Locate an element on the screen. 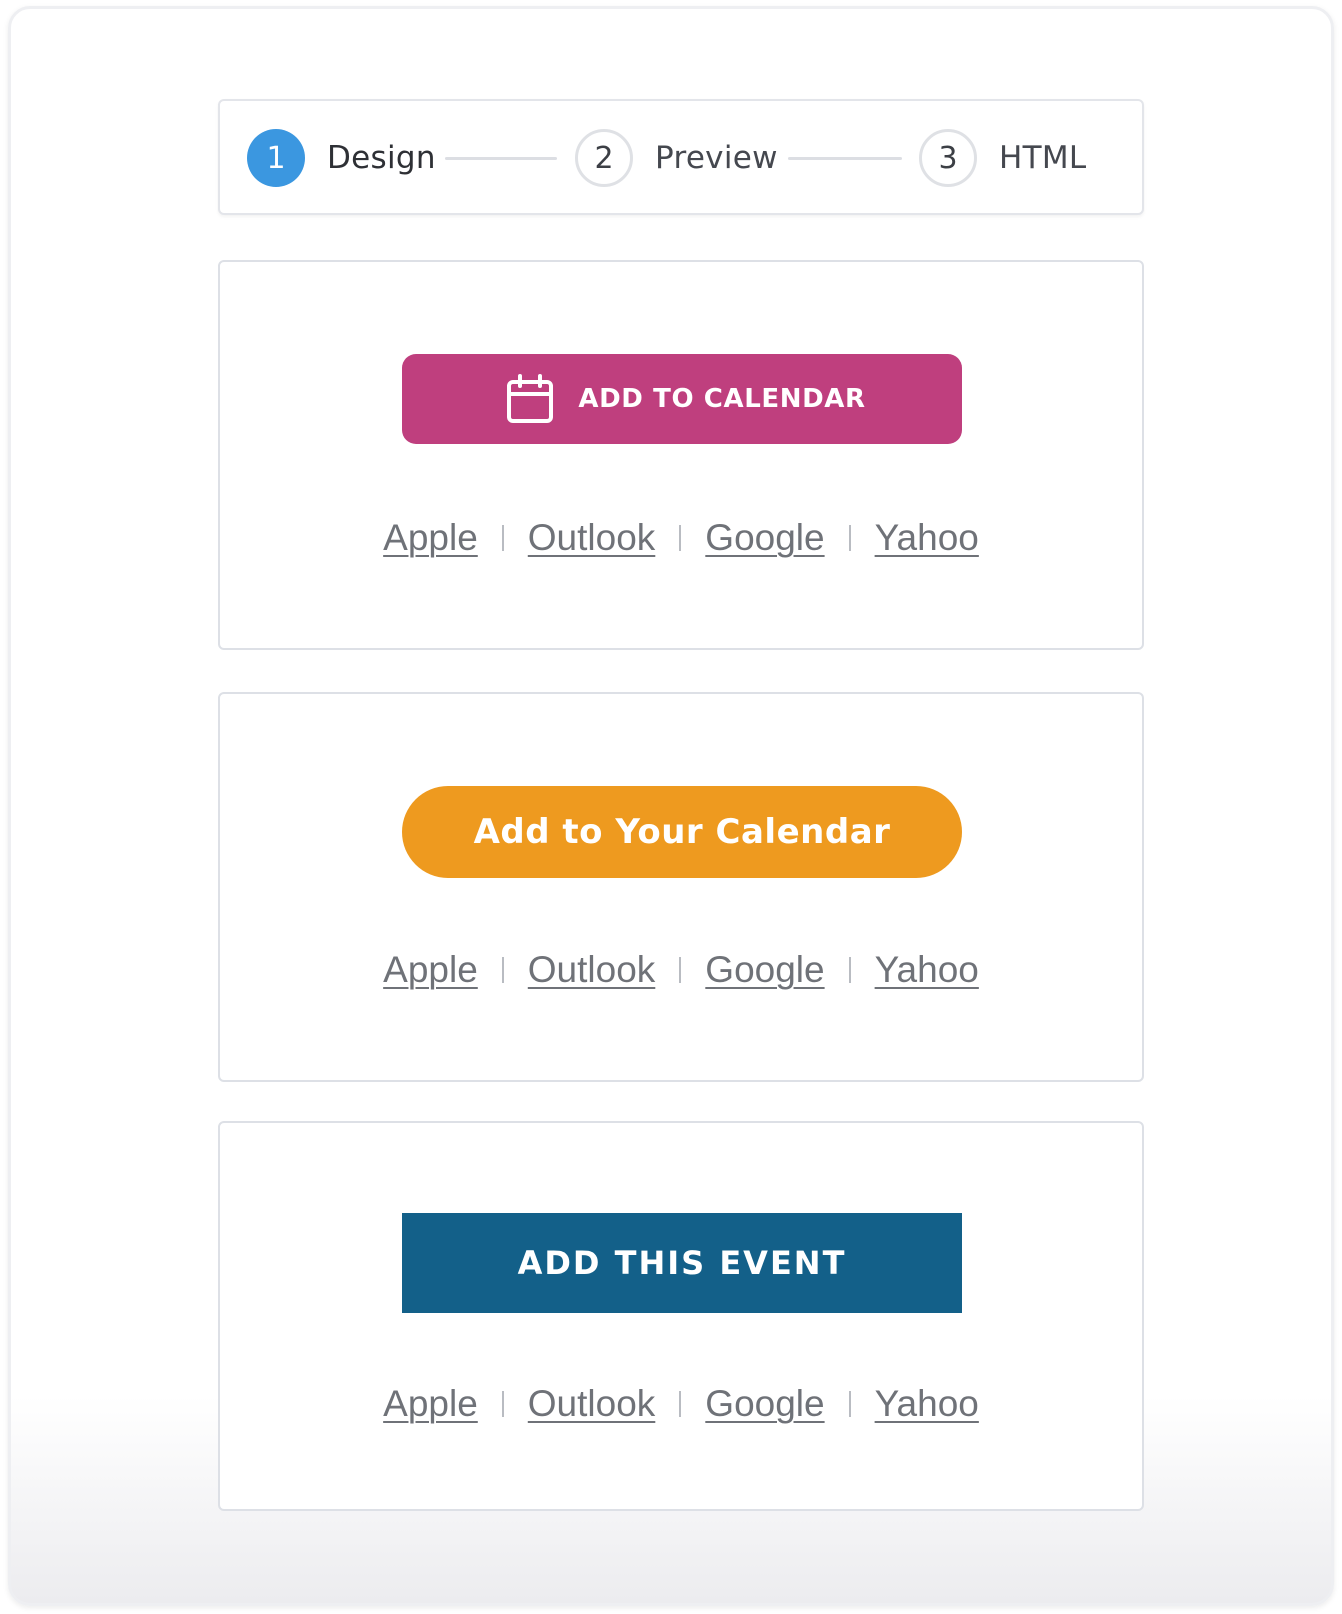 The image size is (1342, 1614). button-label: Add to Your Calendar is located at coordinates (682, 832).